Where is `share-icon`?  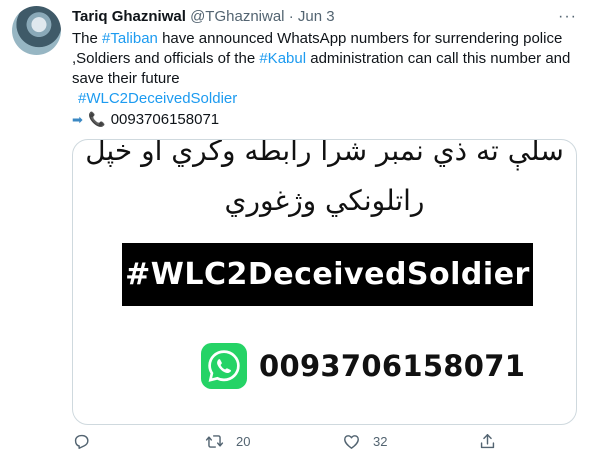
share-icon is located at coordinates (487, 441).